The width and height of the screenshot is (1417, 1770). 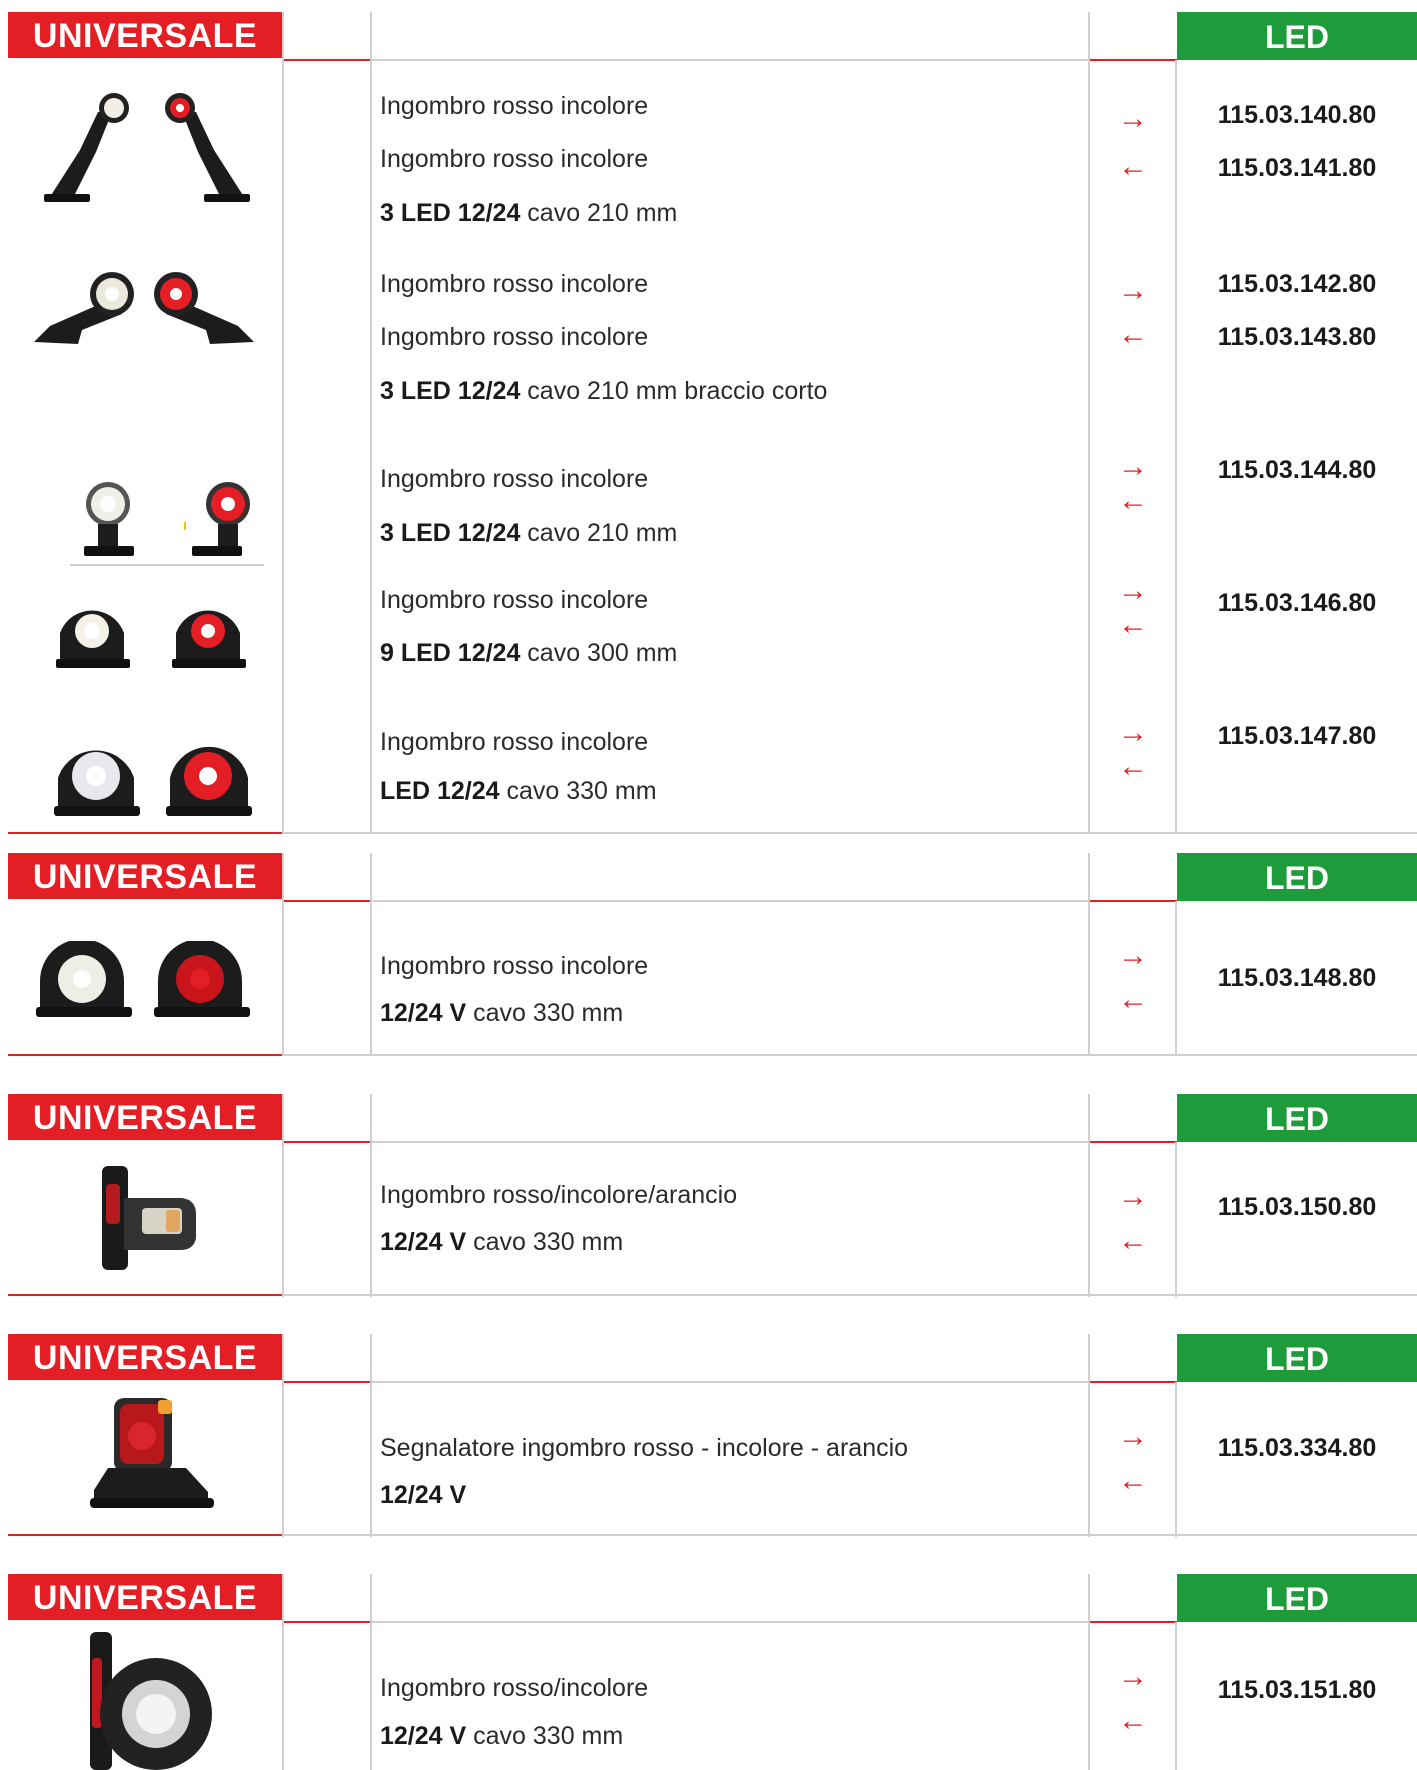 I want to click on product-code: 115.03.143.80, so click(x=1297, y=337).